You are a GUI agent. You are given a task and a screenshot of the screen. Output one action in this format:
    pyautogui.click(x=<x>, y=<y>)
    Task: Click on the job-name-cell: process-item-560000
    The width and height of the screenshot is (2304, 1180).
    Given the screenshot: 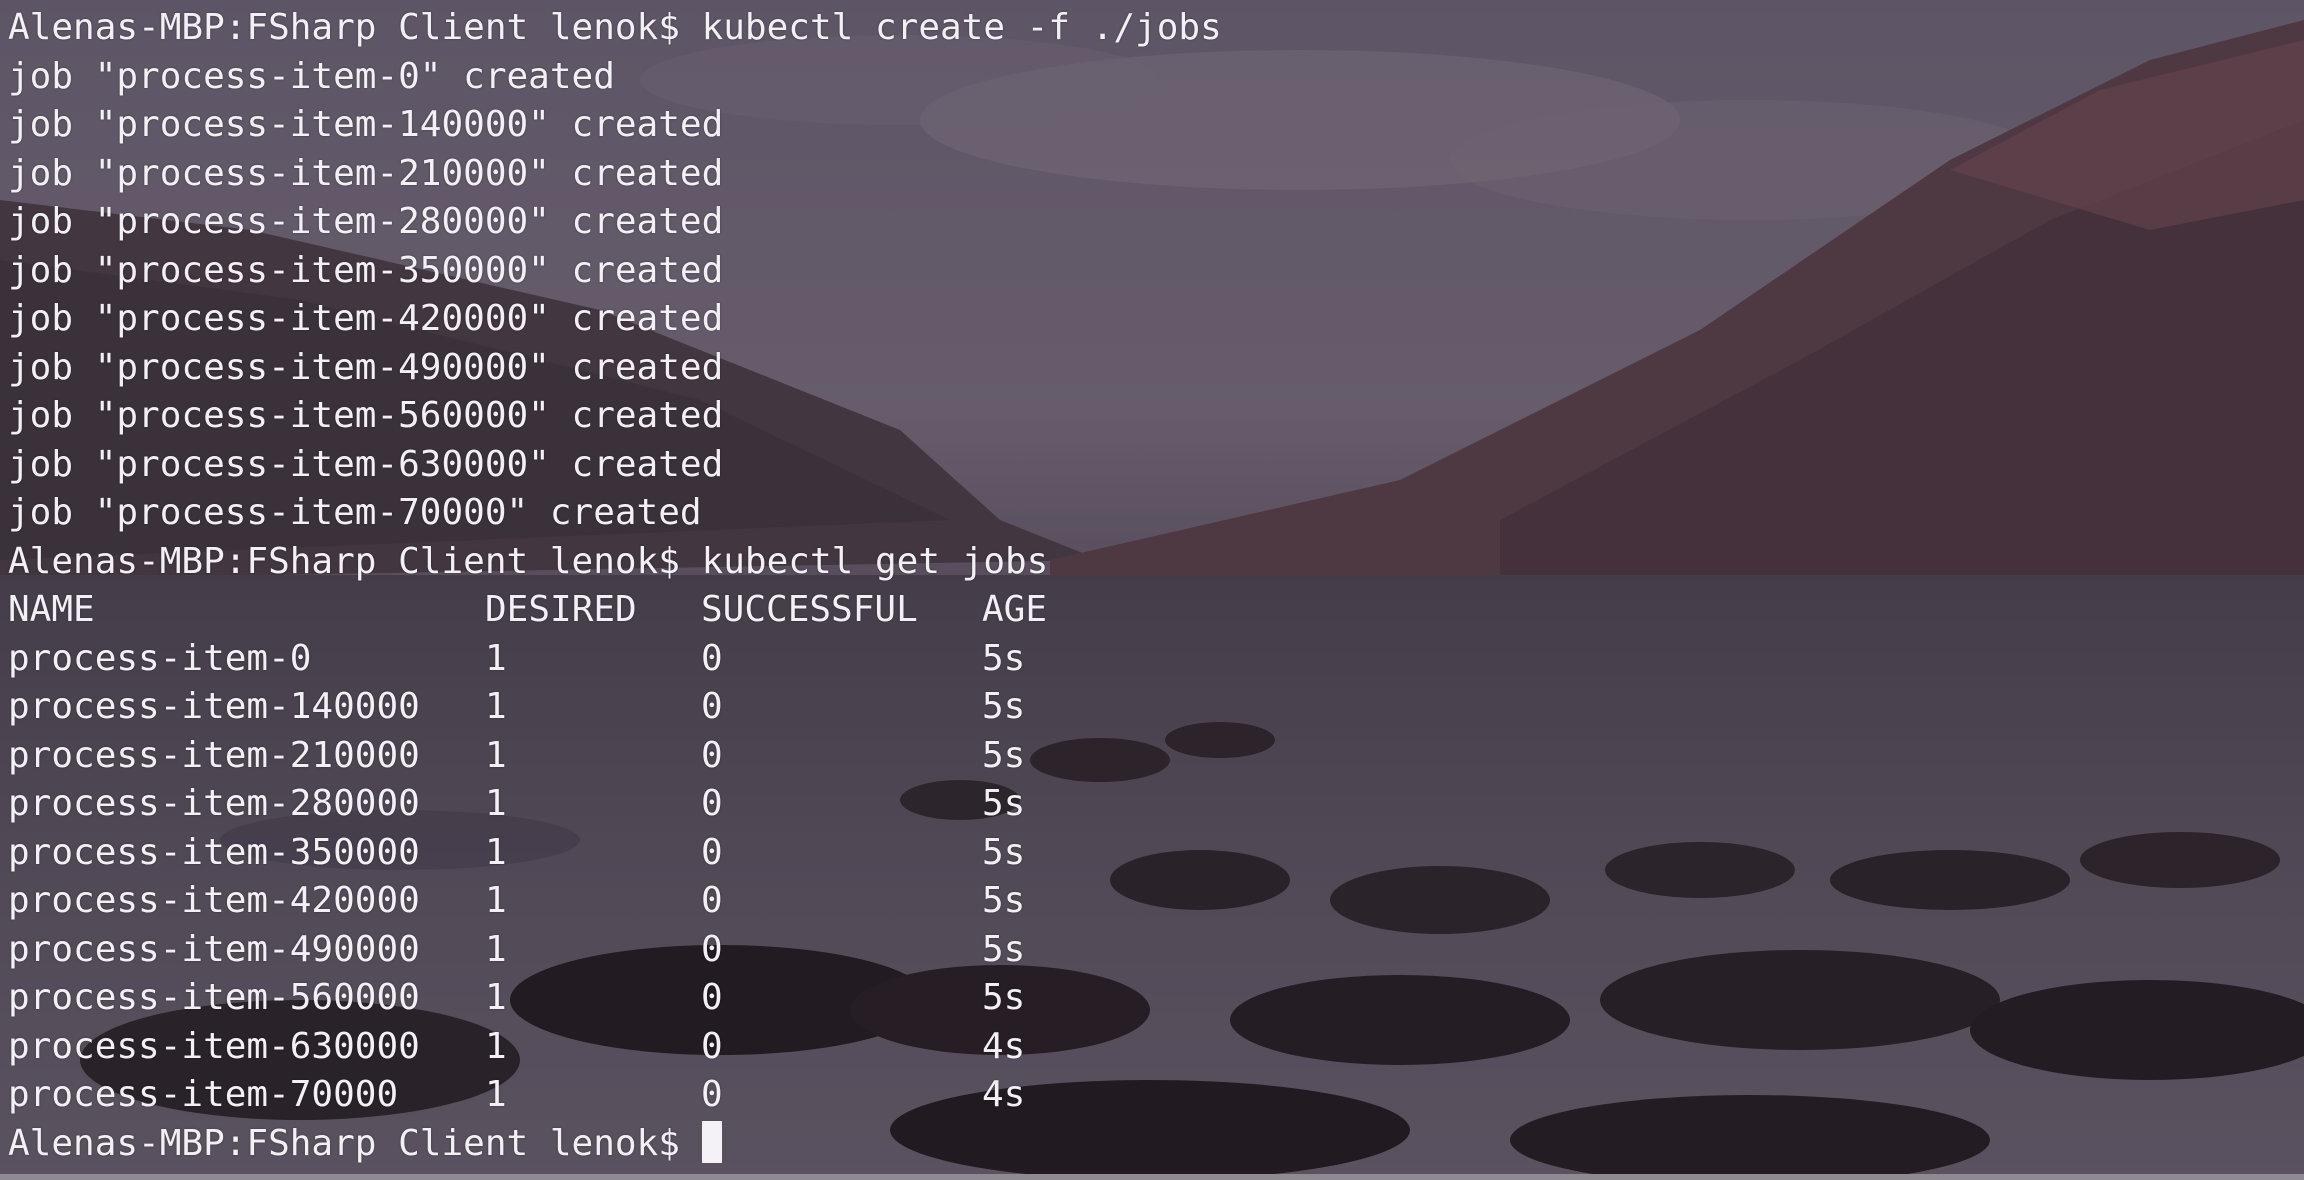 What is the action you would take?
    pyautogui.click(x=214, y=997)
    